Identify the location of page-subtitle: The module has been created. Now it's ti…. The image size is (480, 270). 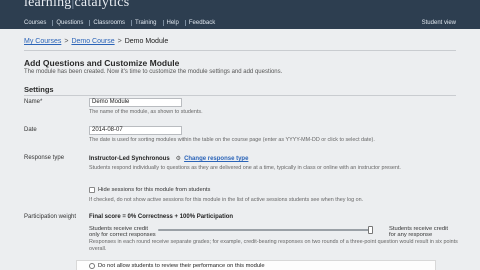
(153, 72).